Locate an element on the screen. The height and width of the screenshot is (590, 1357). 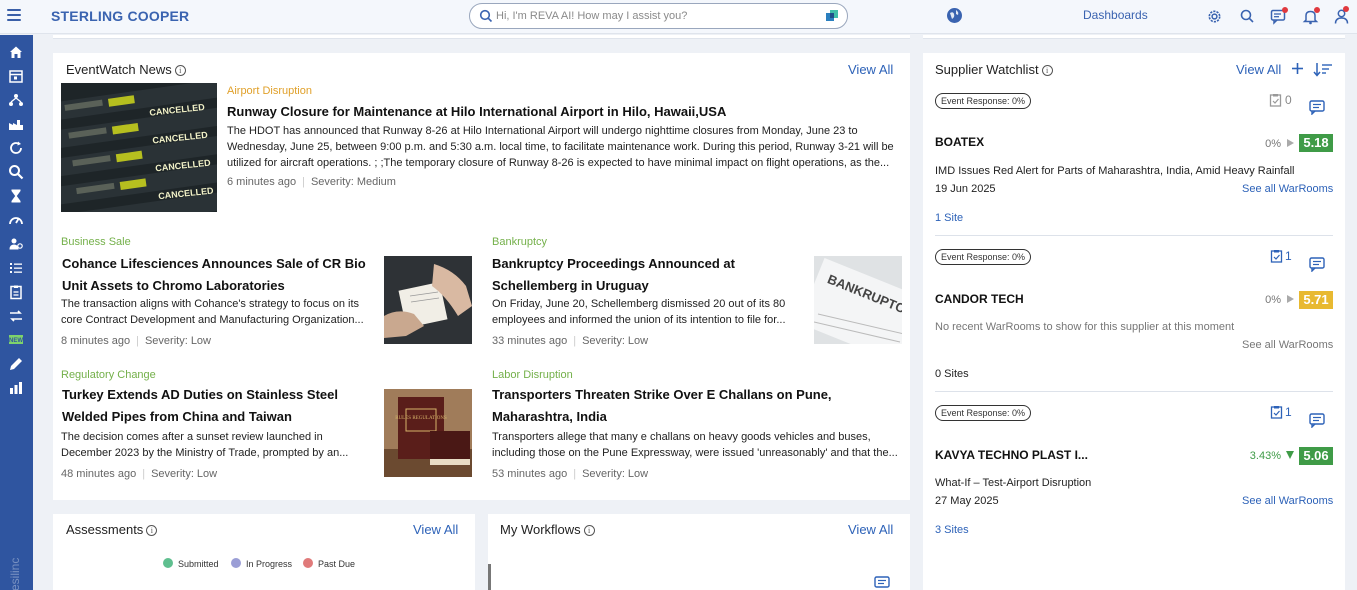
news-category: Business Sale is located at coordinates (96, 242).